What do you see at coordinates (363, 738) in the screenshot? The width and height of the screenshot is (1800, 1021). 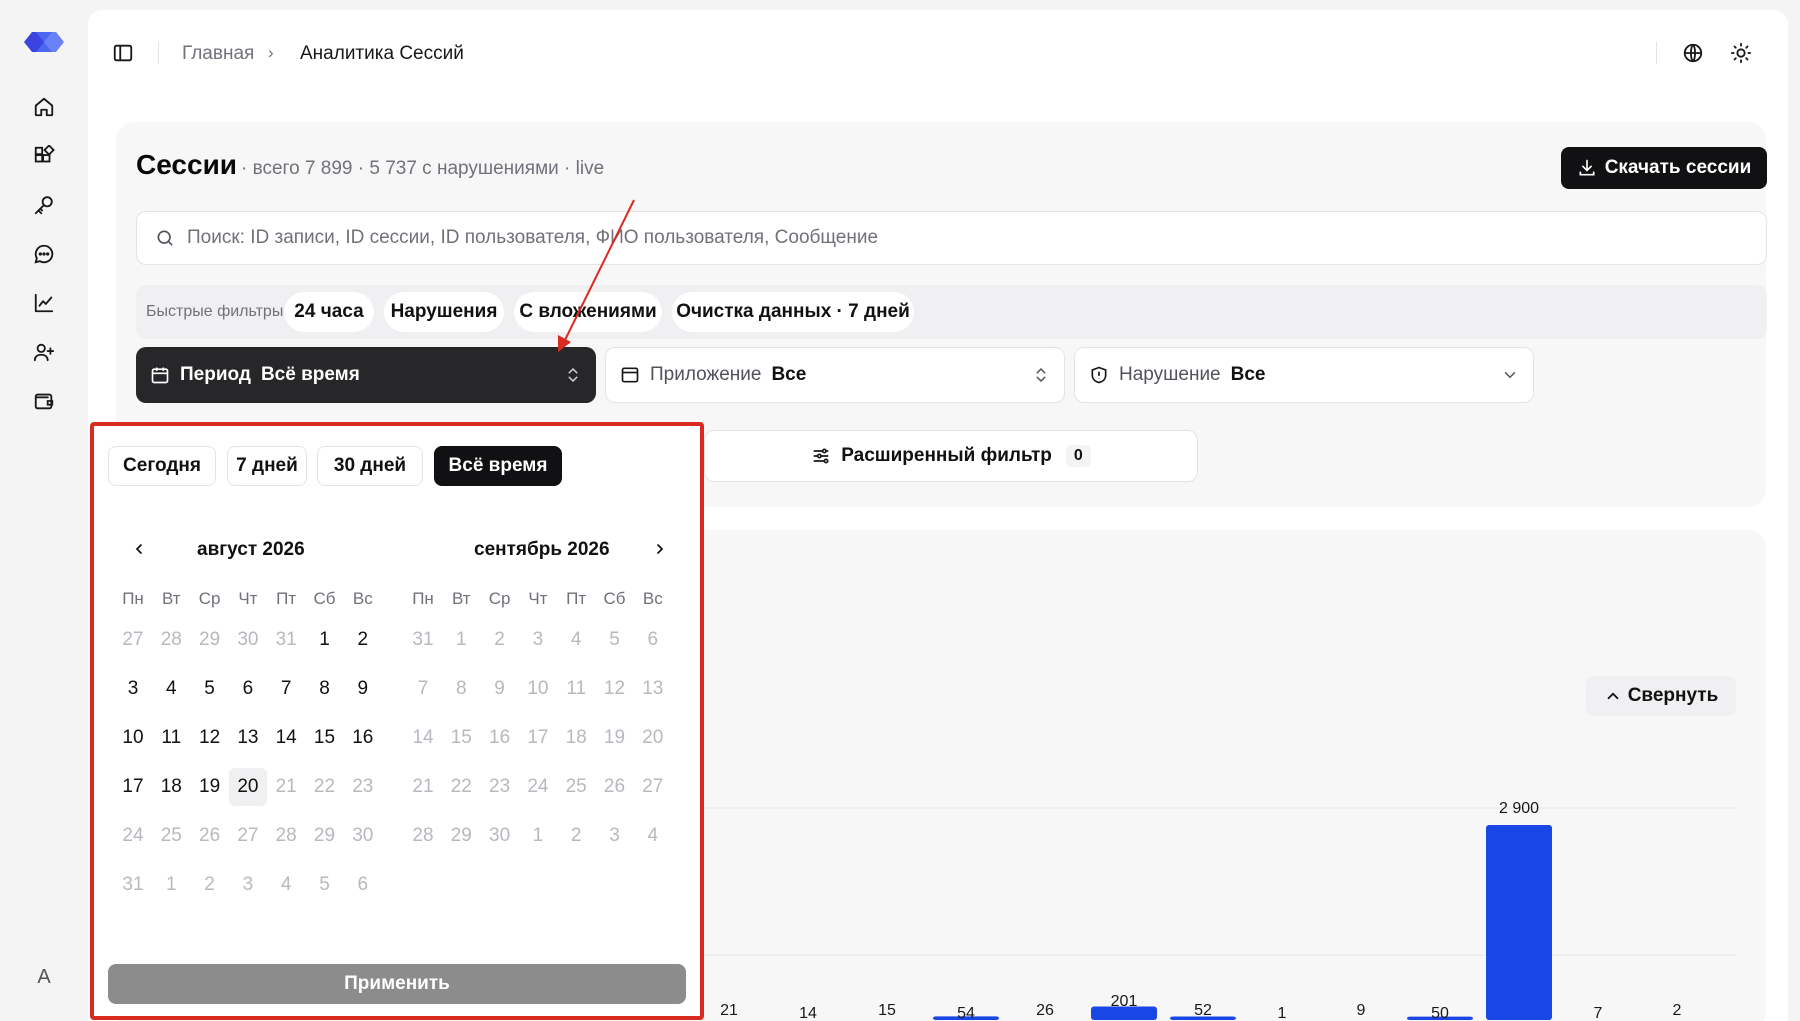 I see `calendar-day: 16` at bounding box center [363, 738].